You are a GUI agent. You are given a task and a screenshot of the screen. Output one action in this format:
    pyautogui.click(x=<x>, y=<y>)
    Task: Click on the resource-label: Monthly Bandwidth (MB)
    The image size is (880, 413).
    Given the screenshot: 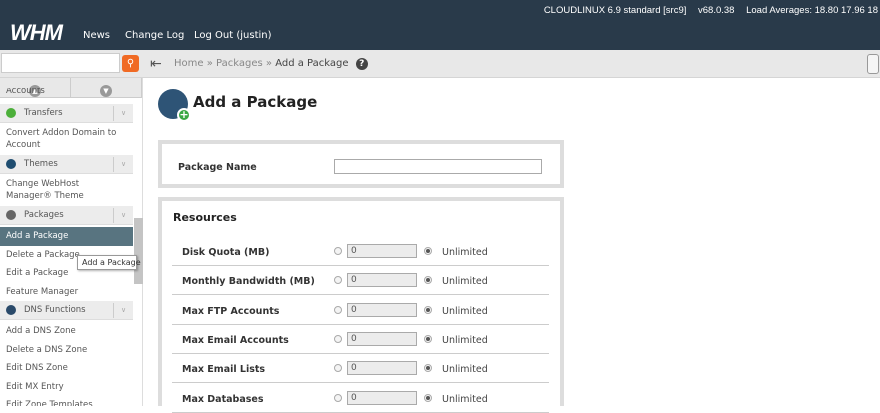 What is the action you would take?
    pyautogui.click(x=248, y=282)
    